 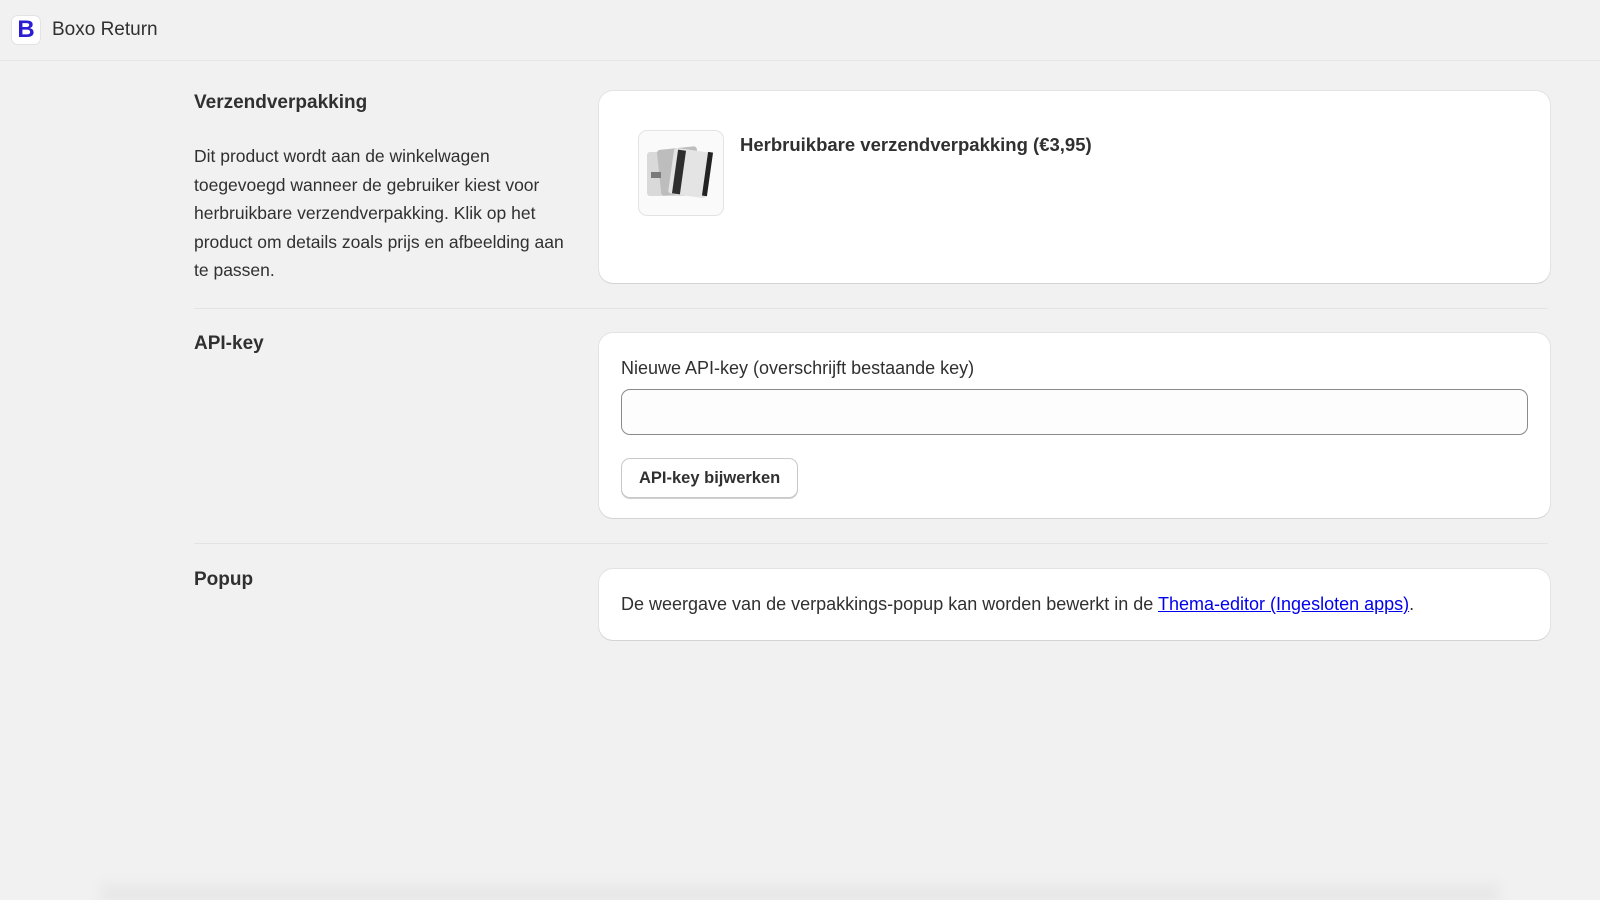 I want to click on popup-heading: Popup, so click(x=224, y=579).